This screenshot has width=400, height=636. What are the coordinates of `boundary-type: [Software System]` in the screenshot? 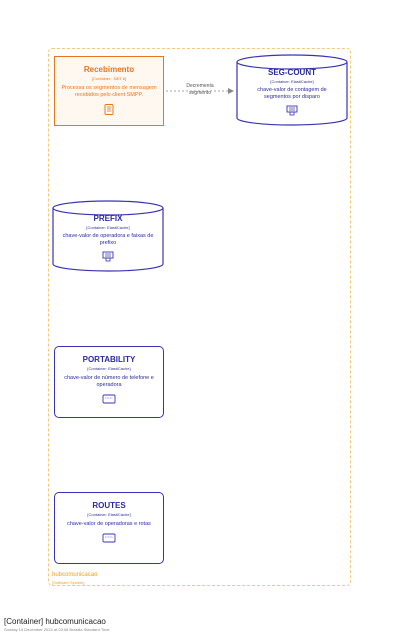 It's located at (68, 582).